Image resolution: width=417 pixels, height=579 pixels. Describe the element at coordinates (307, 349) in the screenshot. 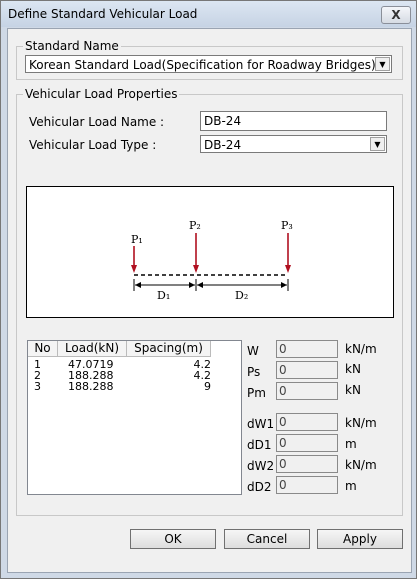

I see `w-field: 0` at that location.